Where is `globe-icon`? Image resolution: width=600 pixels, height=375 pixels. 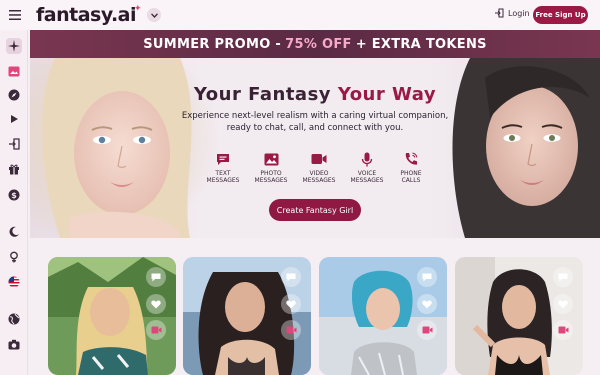 globe-icon is located at coordinates (14, 319).